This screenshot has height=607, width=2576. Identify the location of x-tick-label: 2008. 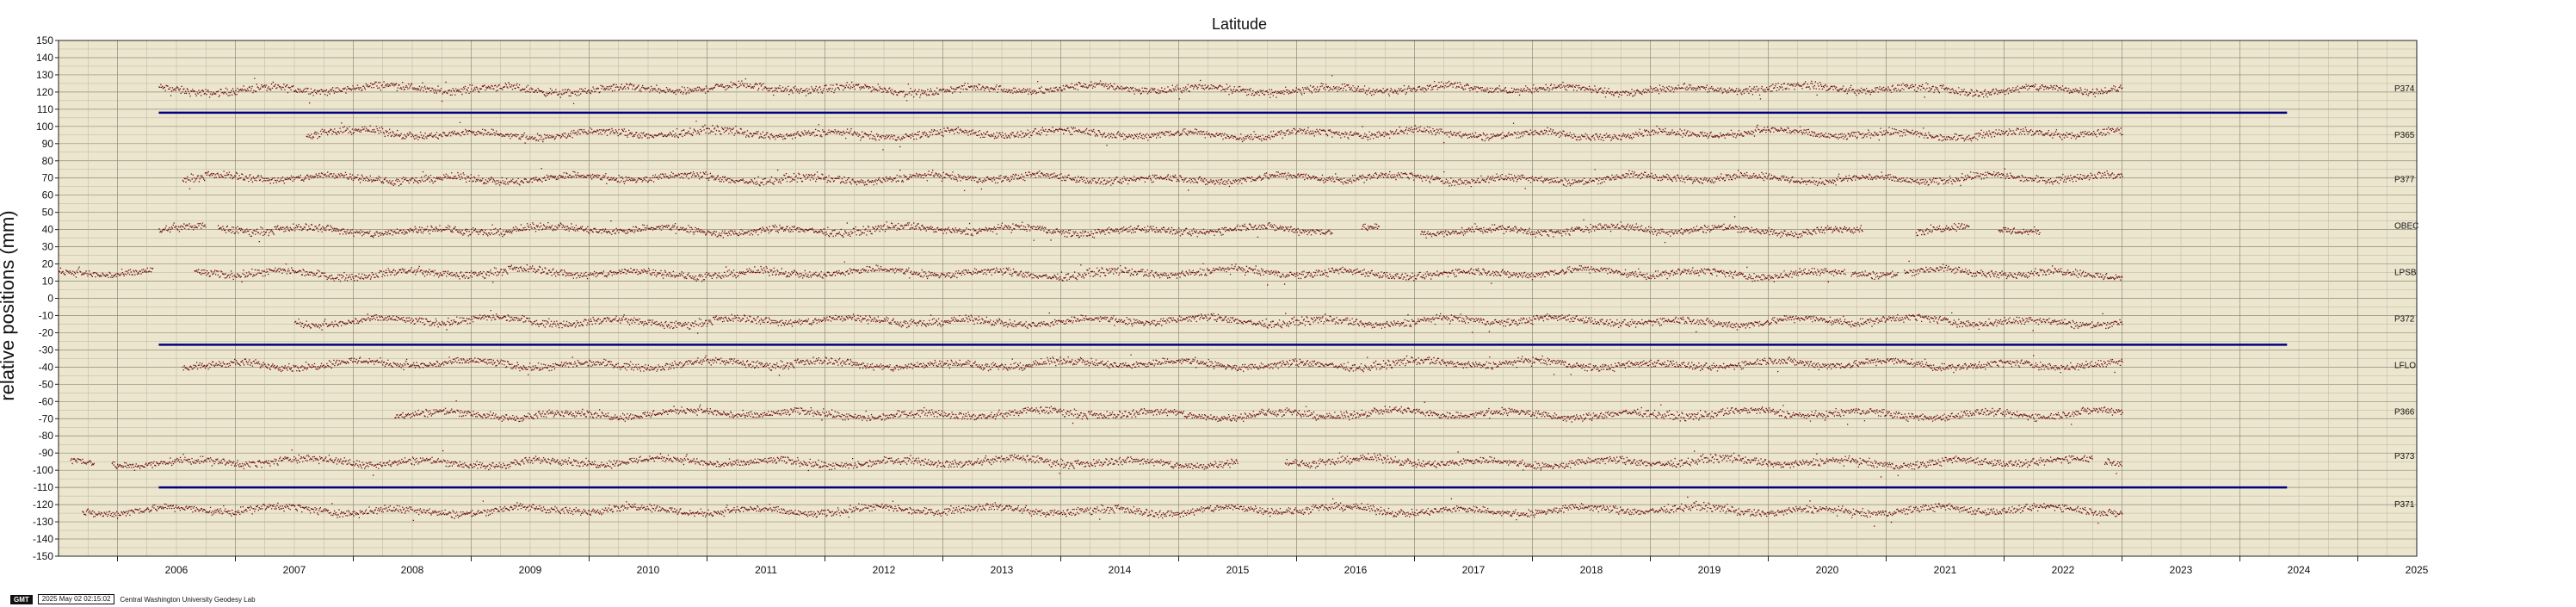
(412, 570).